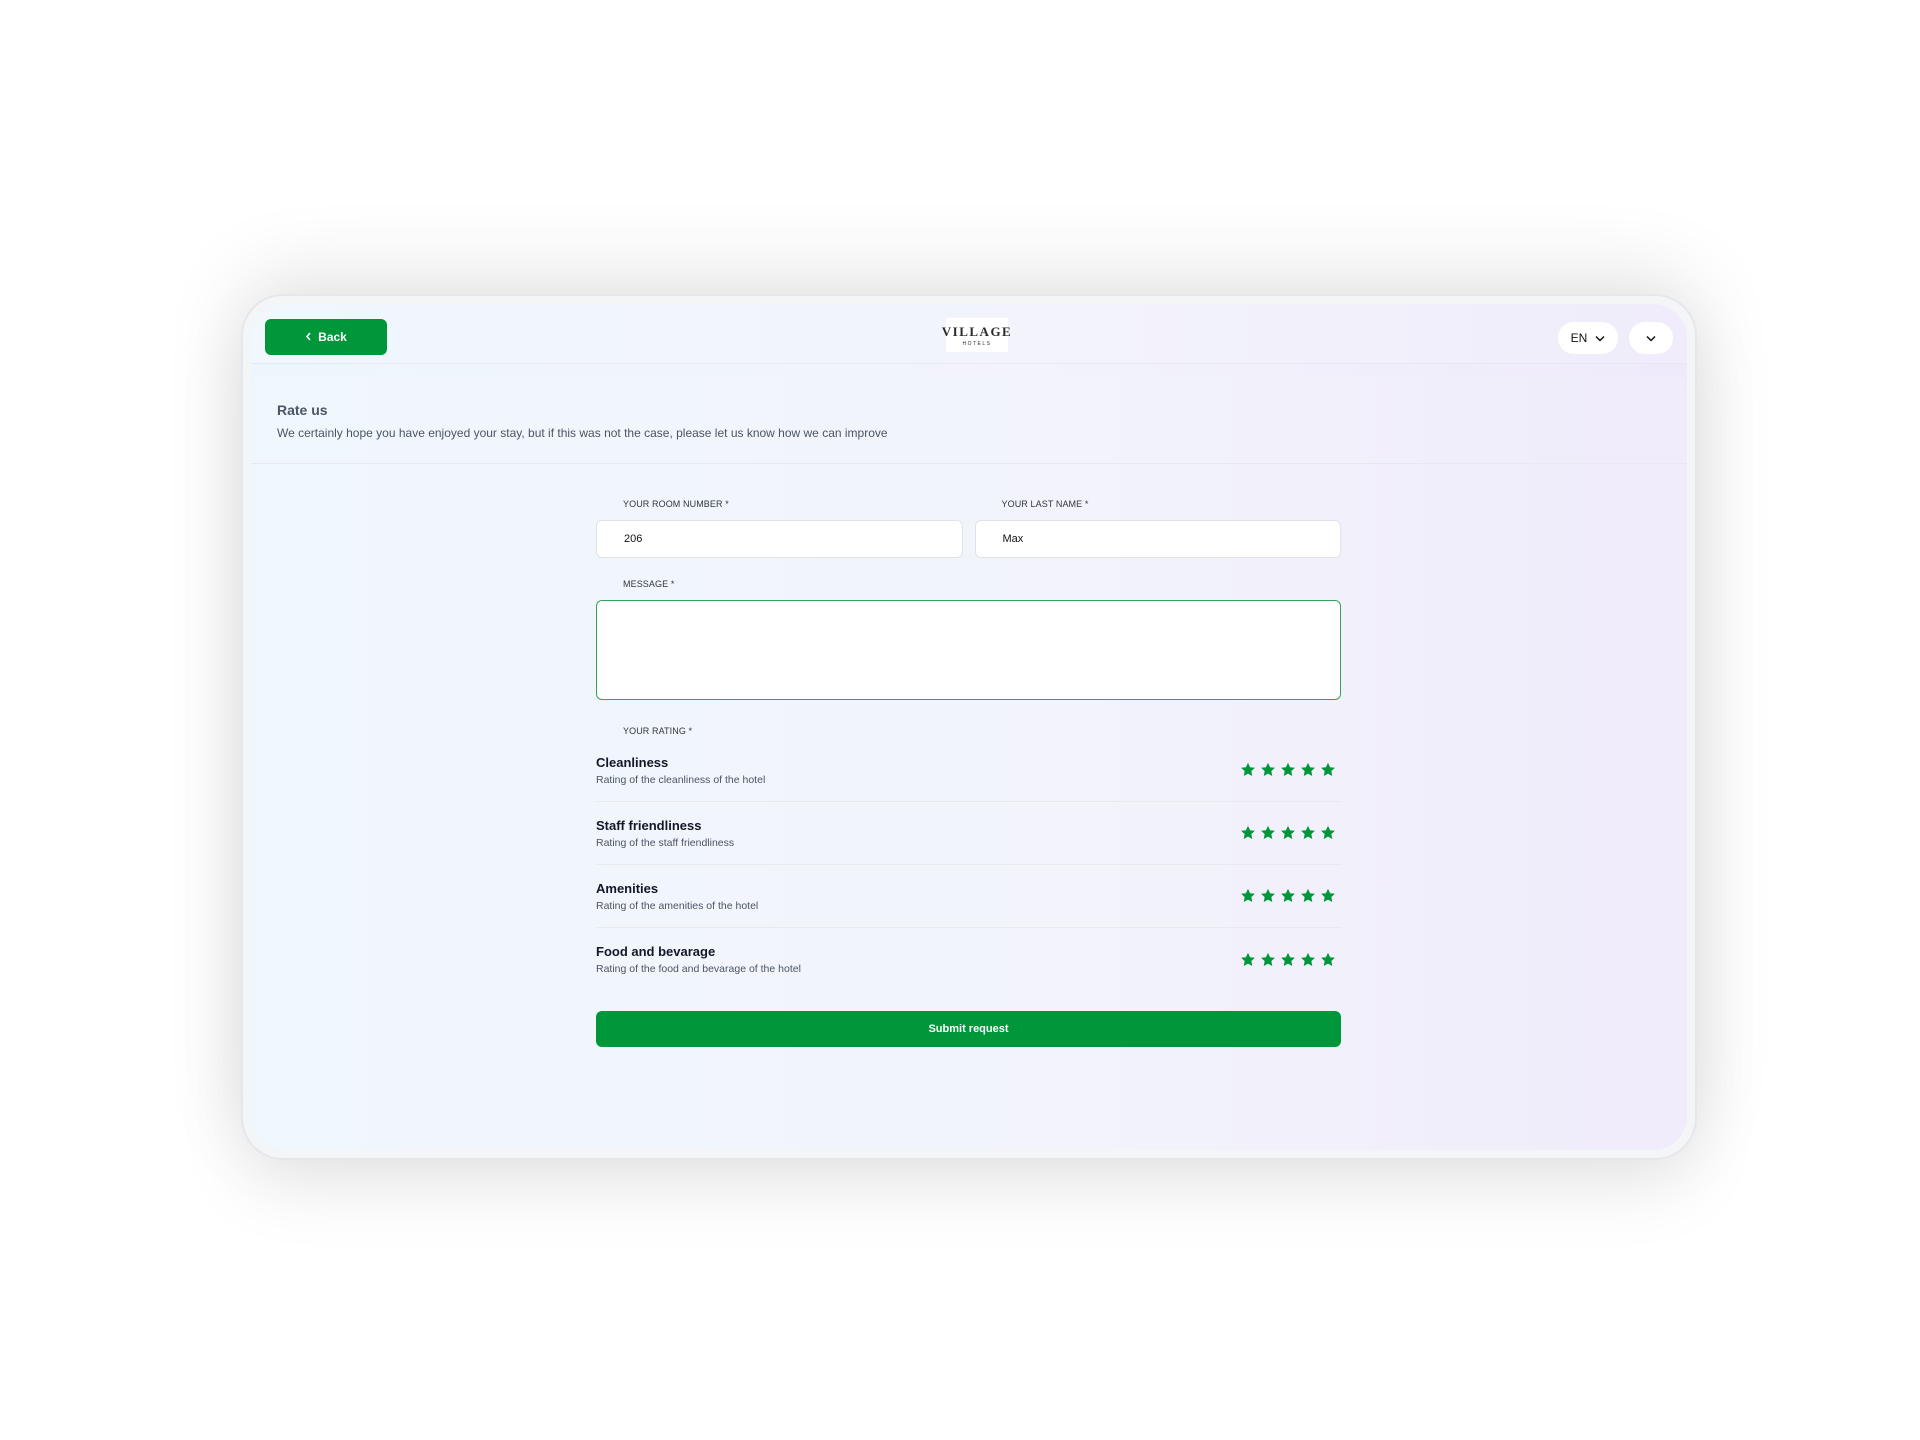  I want to click on top-bar: Back VILLAGE HOTELS EN, so click(969, 334).